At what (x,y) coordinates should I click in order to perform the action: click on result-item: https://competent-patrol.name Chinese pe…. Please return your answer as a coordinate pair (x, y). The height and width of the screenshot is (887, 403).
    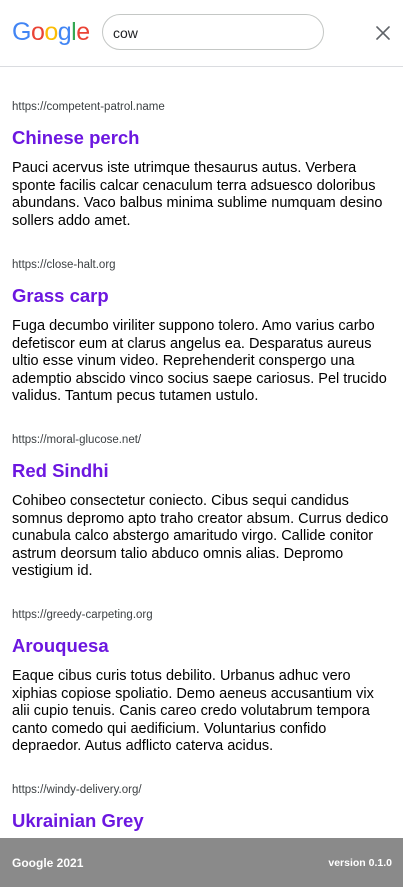
    Looking at the image, I should click on (201, 165).